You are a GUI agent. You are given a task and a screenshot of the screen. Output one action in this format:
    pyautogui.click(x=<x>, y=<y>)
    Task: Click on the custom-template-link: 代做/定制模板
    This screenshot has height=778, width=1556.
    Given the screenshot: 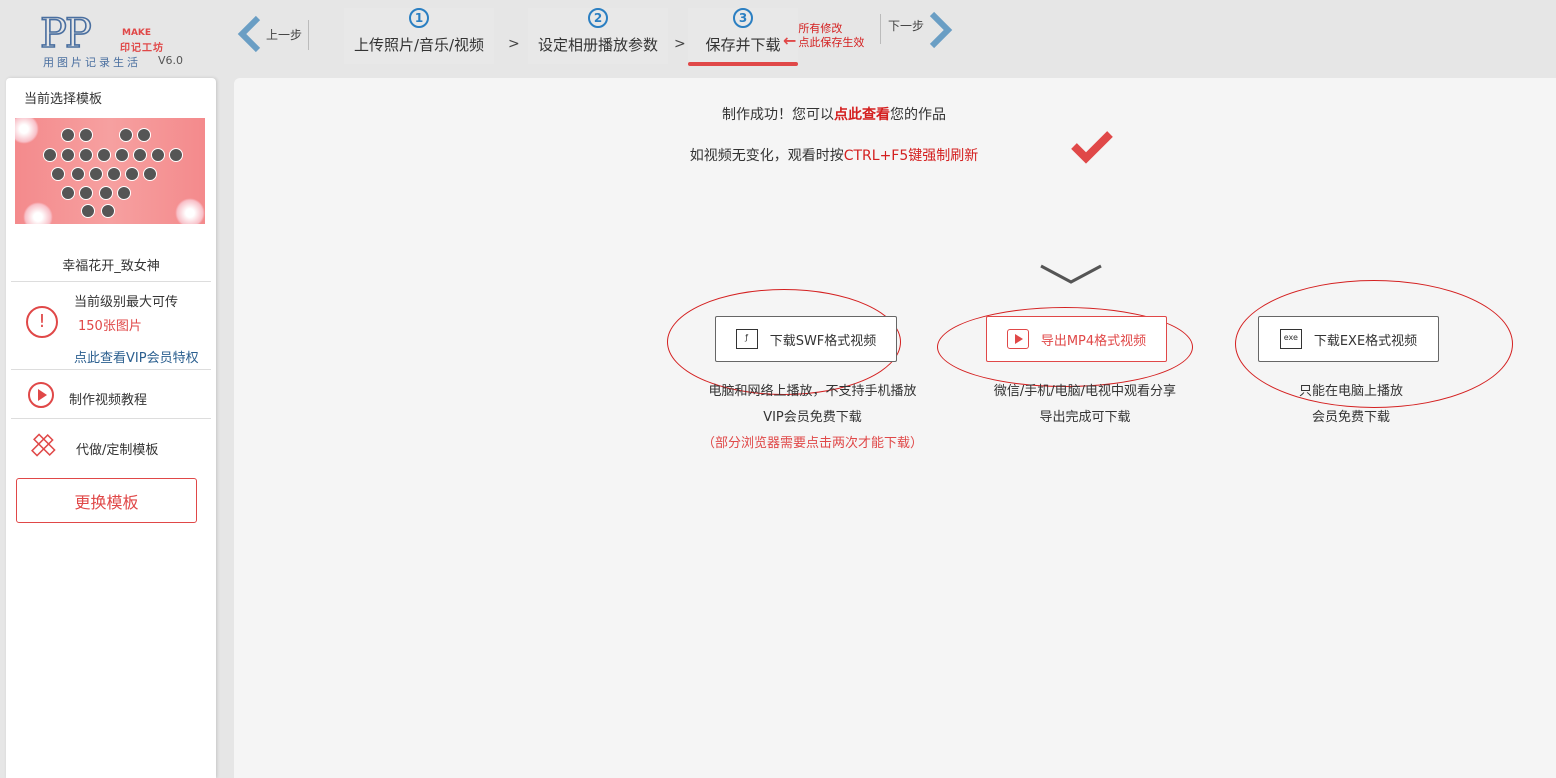 What is the action you would take?
    pyautogui.click(x=117, y=448)
    